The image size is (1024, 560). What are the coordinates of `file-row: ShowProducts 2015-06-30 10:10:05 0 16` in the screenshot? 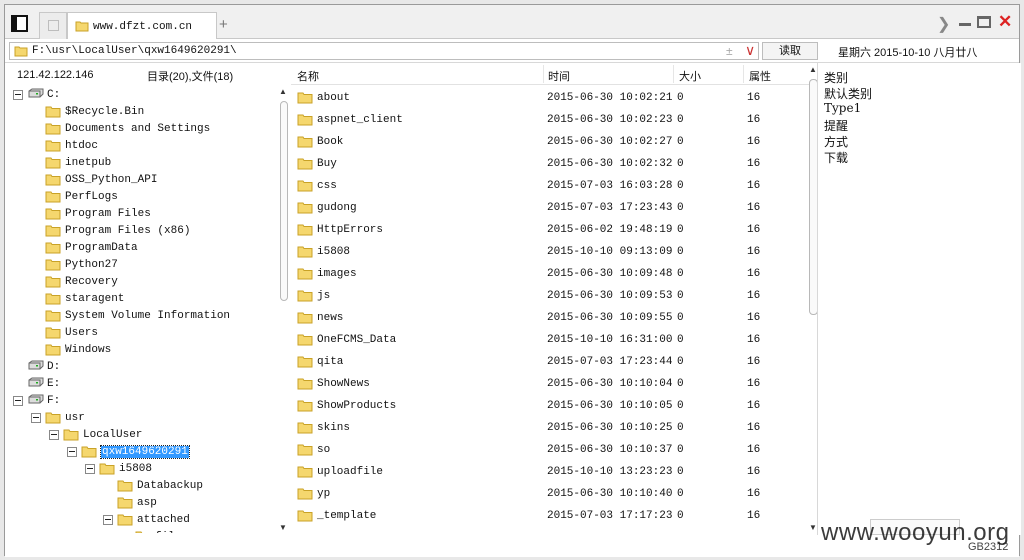 It's located at (549, 406).